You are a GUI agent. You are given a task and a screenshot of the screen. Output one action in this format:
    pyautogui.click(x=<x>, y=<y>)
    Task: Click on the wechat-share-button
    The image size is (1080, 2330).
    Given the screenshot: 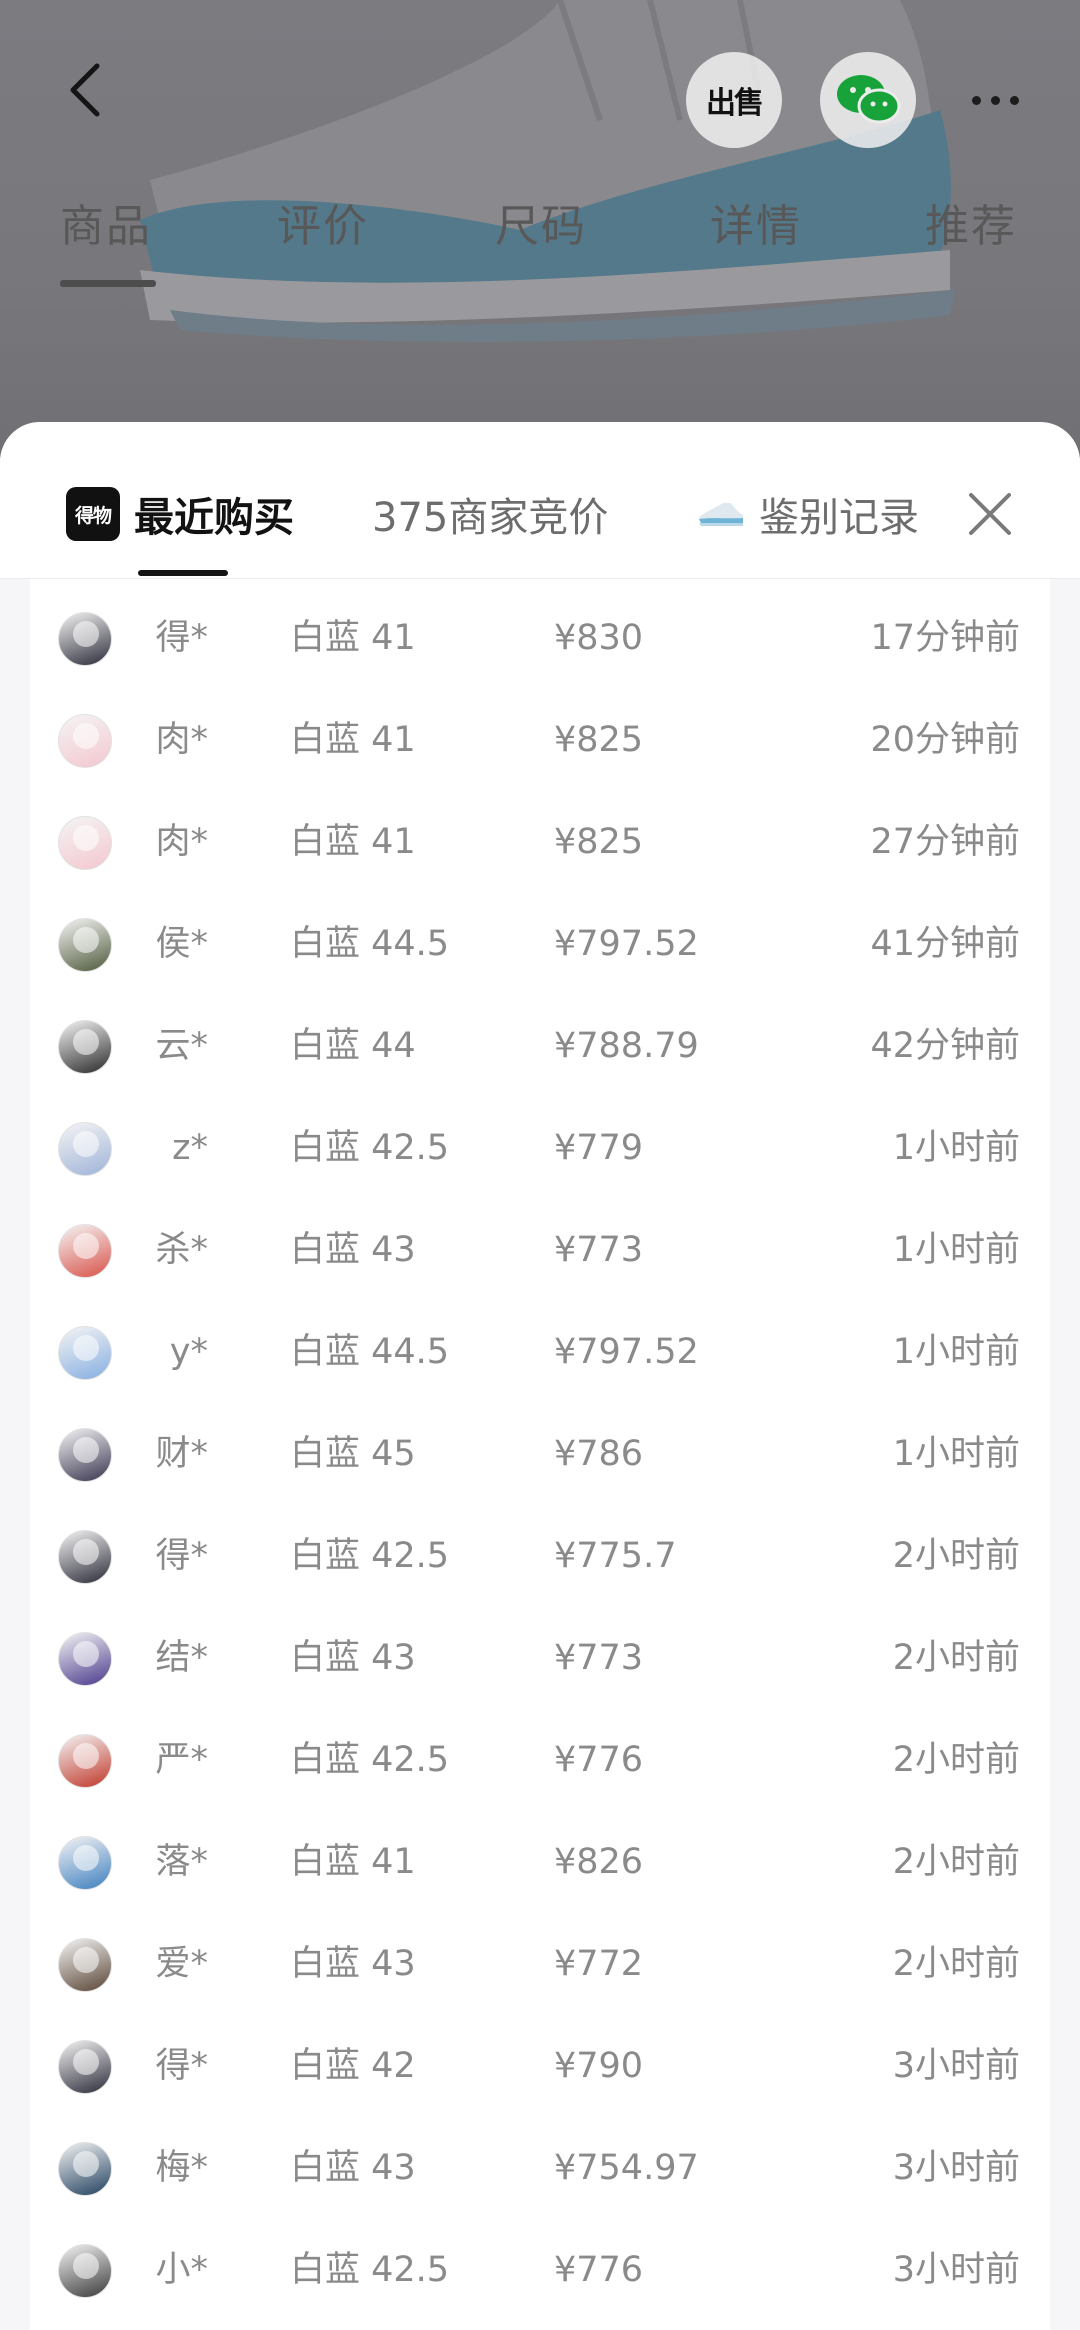 What is the action you would take?
    pyautogui.click(x=868, y=100)
    